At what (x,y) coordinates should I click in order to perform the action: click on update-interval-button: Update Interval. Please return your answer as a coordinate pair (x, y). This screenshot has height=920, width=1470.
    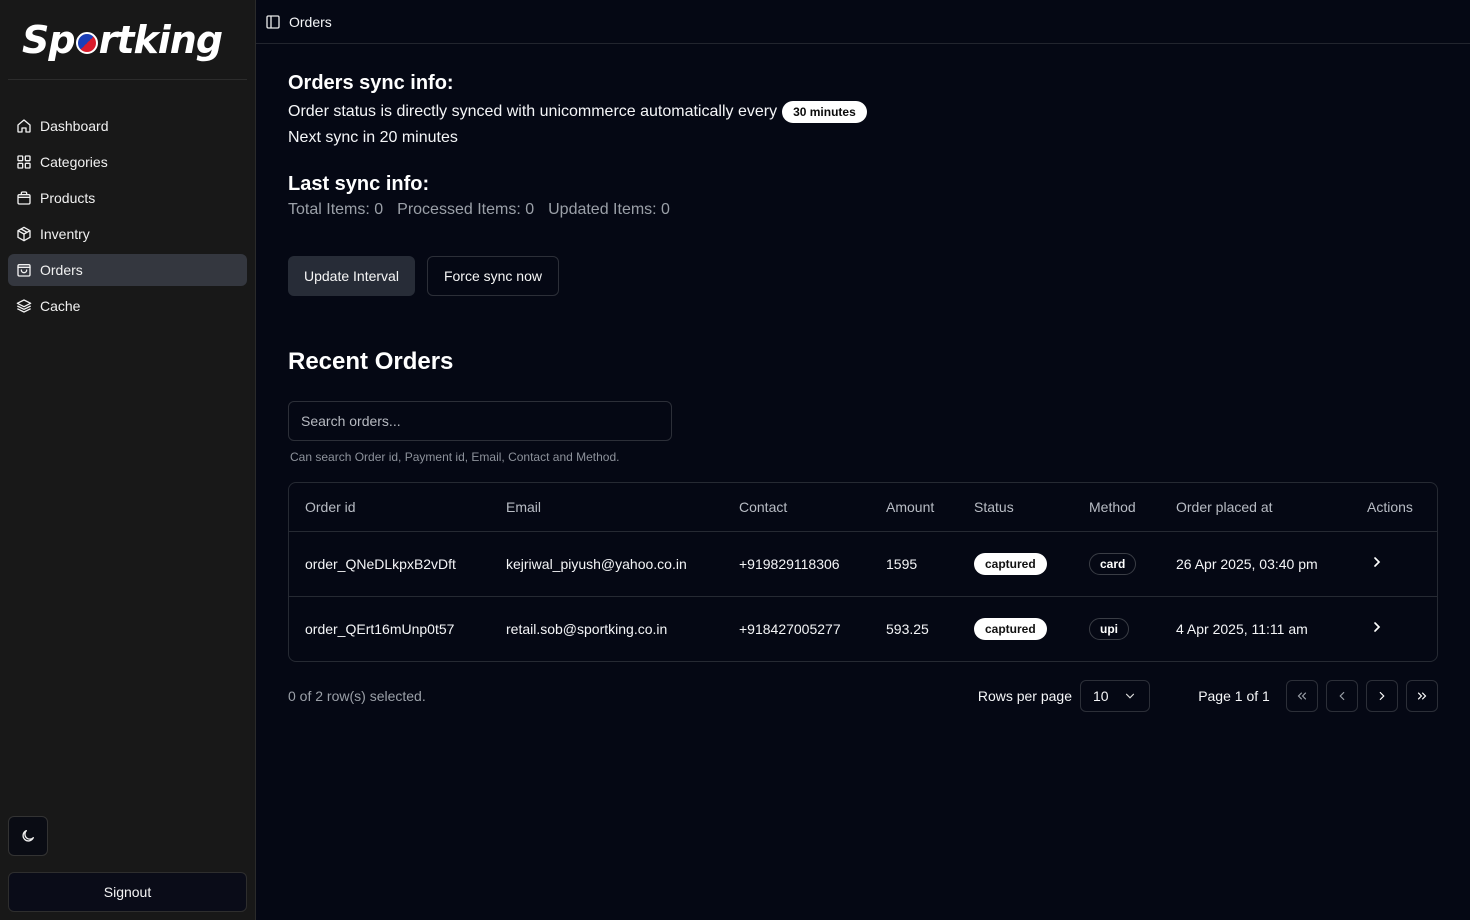
    Looking at the image, I should click on (351, 276).